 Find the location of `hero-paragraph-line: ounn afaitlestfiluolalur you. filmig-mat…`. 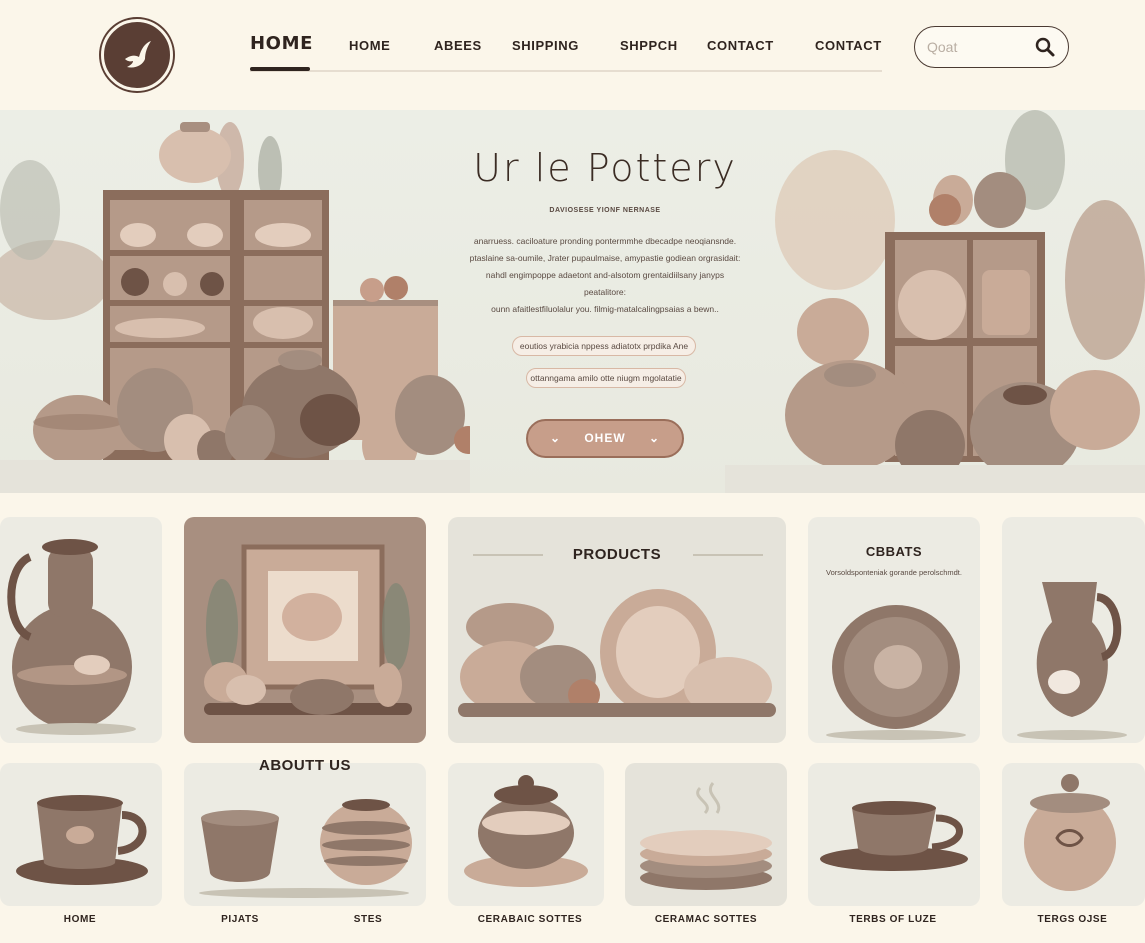

hero-paragraph-line: ounn afaitlestfiluolalur you. filmig-mat… is located at coordinates (605, 309).